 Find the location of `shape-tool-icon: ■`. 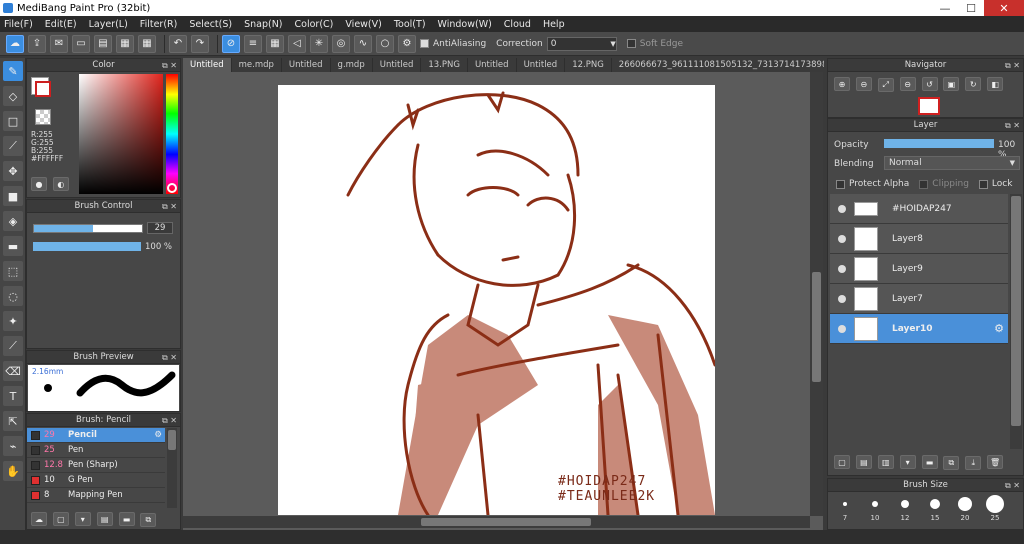

shape-tool-icon: ■ is located at coordinates (13, 196).